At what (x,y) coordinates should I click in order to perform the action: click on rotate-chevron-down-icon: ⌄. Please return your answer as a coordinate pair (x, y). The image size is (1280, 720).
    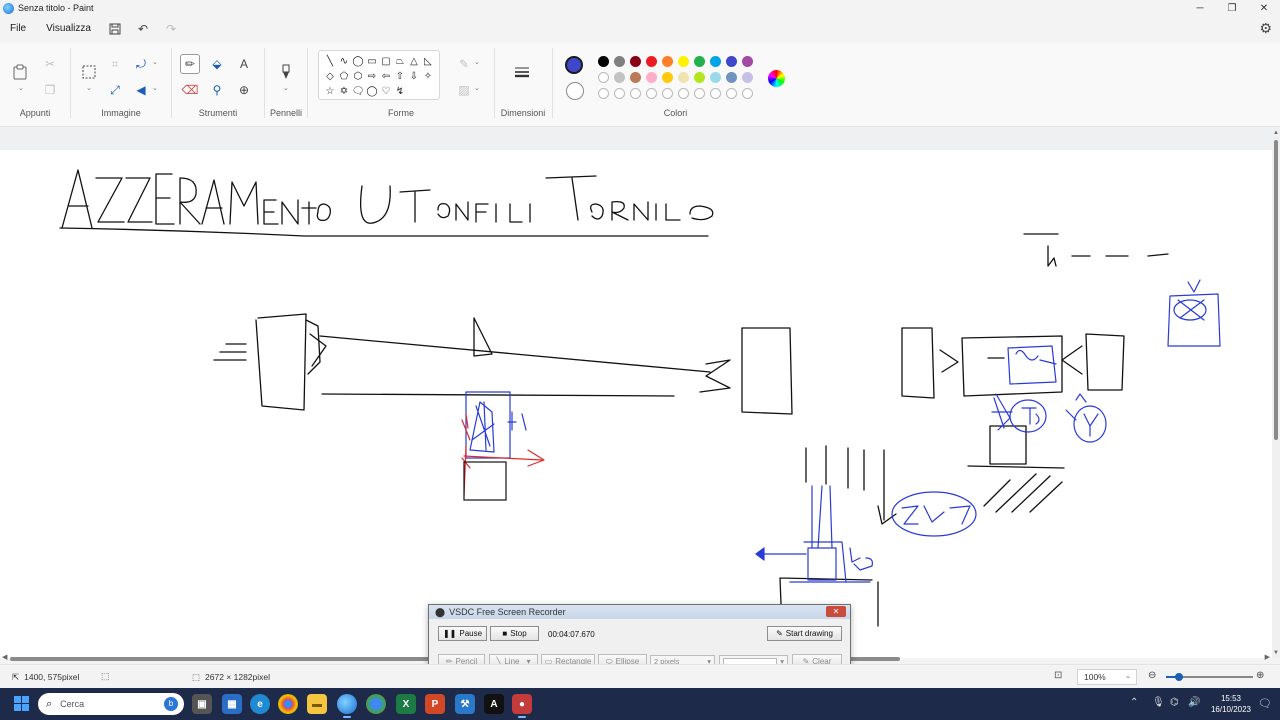
    Looking at the image, I should click on (155, 62).